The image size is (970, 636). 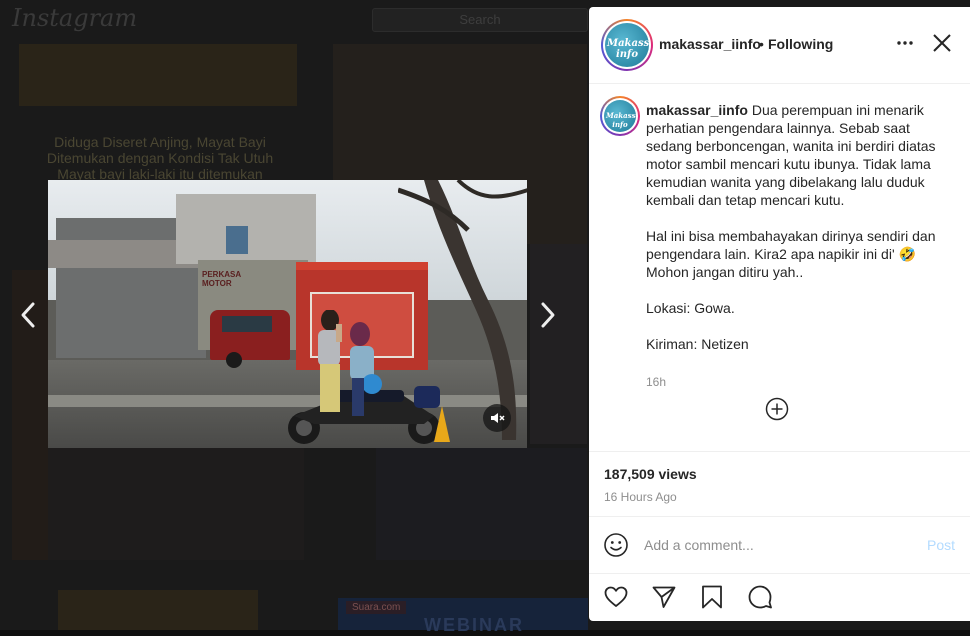 What do you see at coordinates (75, 18) in the screenshot?
I see `instagram-logo: Instagram` at bounding box center [75, 18].